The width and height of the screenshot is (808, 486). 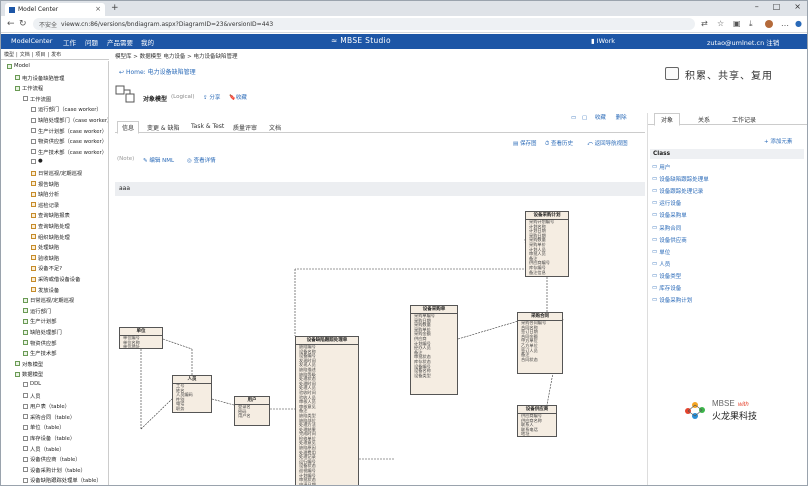 I want to click on tree-item: 工作流程, so click(x=29, y=88).